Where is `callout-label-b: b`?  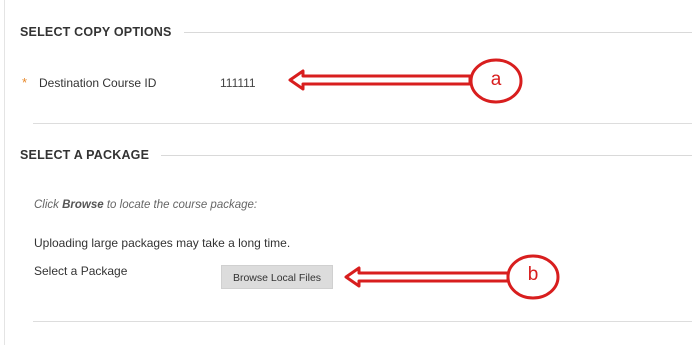
callout-label-b: b is located at coordinates (533, 274).